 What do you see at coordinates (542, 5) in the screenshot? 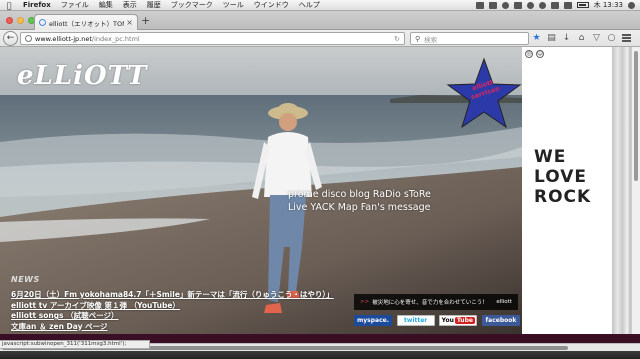
I see `tray-bluetooth-icon` at bounding box center [542, 5].